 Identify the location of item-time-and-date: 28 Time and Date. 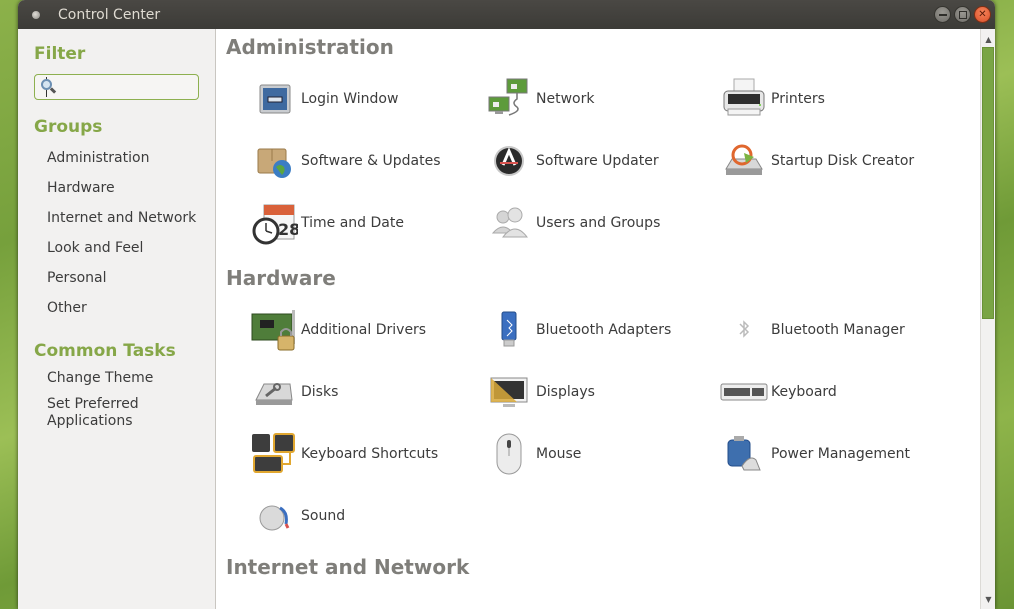
(363, 222).